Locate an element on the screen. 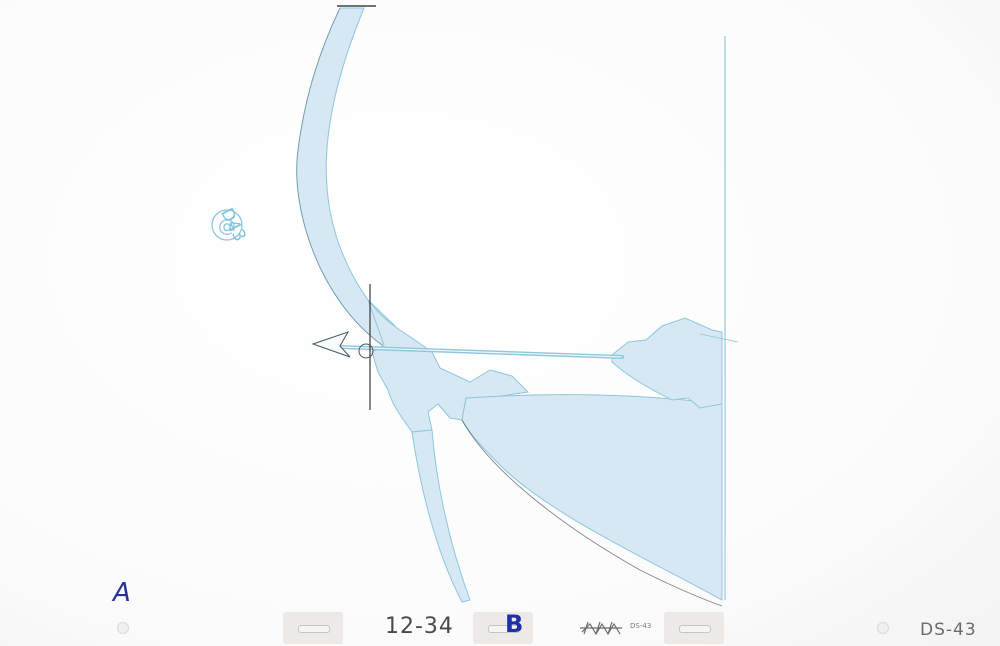 Image resolution: width=1000 pixels, height=646 pixels. corner-label: A is located at coordinates (122, 593).